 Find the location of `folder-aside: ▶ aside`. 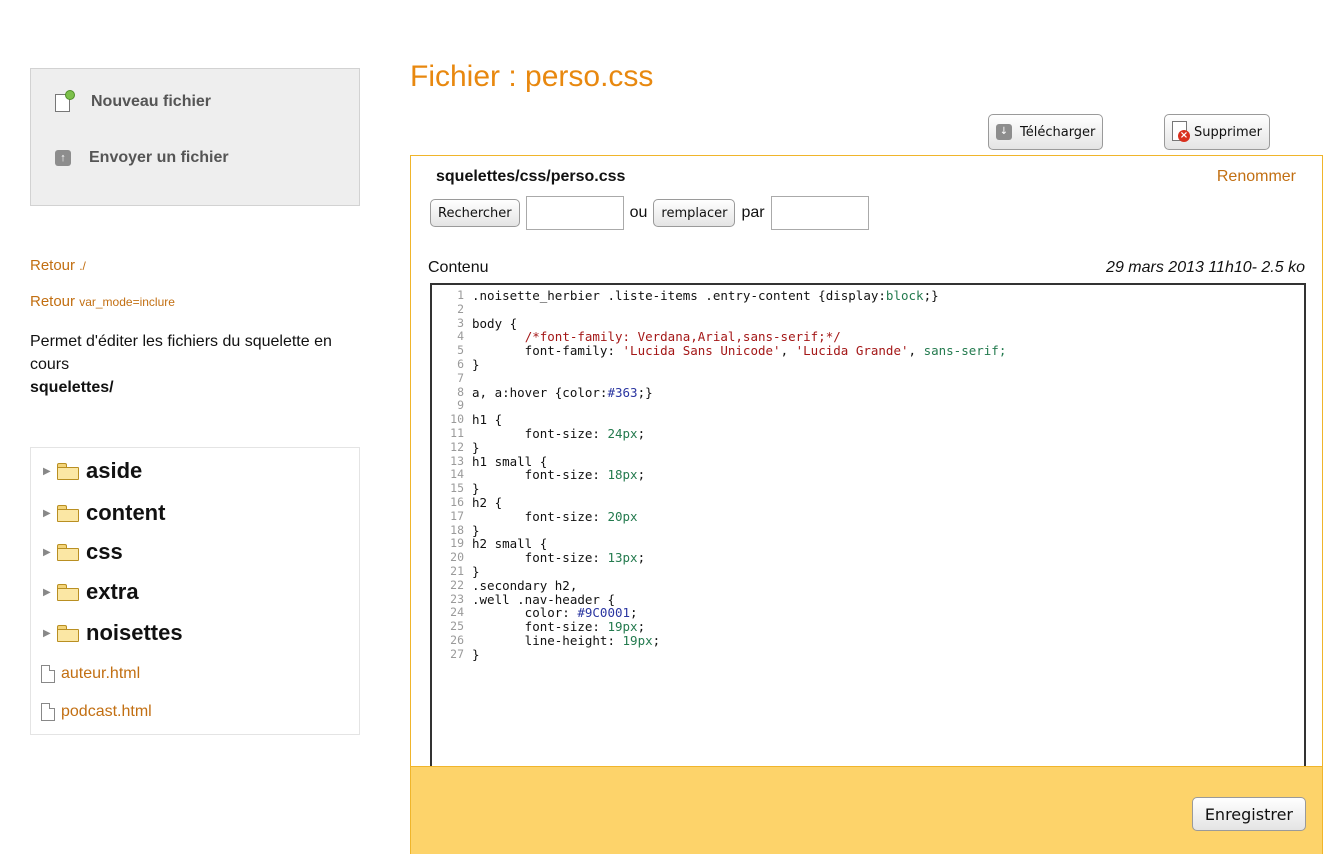

folder-aside: ▶ aside is located at coordinates (92, 471).